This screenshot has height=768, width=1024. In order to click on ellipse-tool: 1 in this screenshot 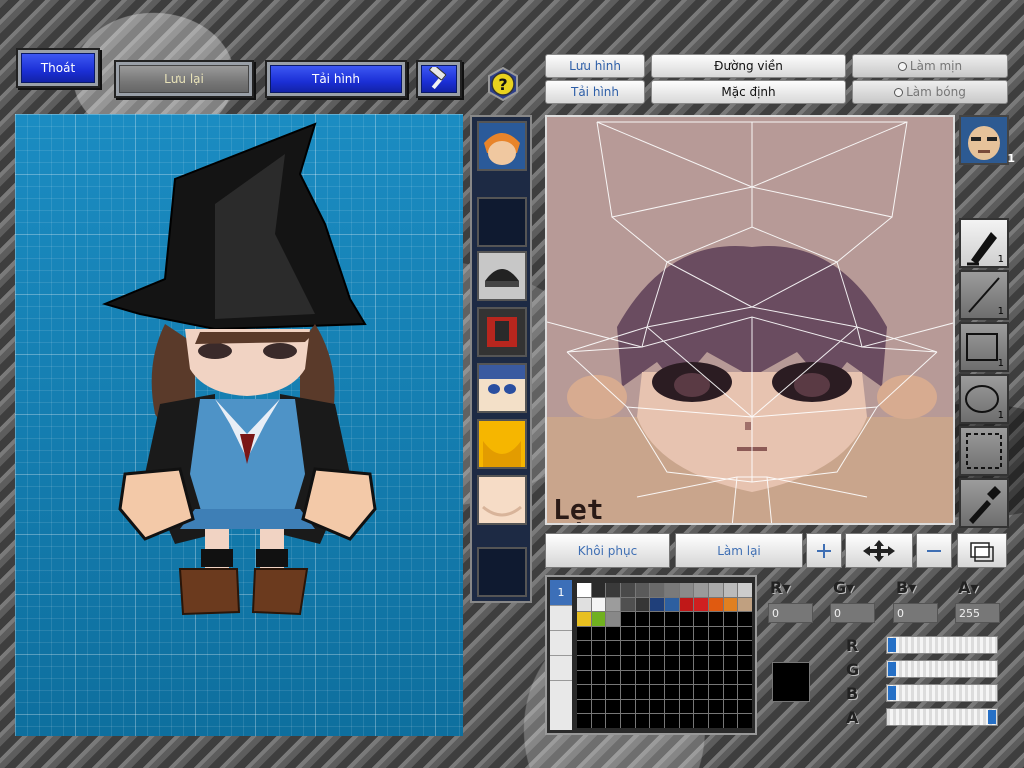, I will do `click(984, 399)`.